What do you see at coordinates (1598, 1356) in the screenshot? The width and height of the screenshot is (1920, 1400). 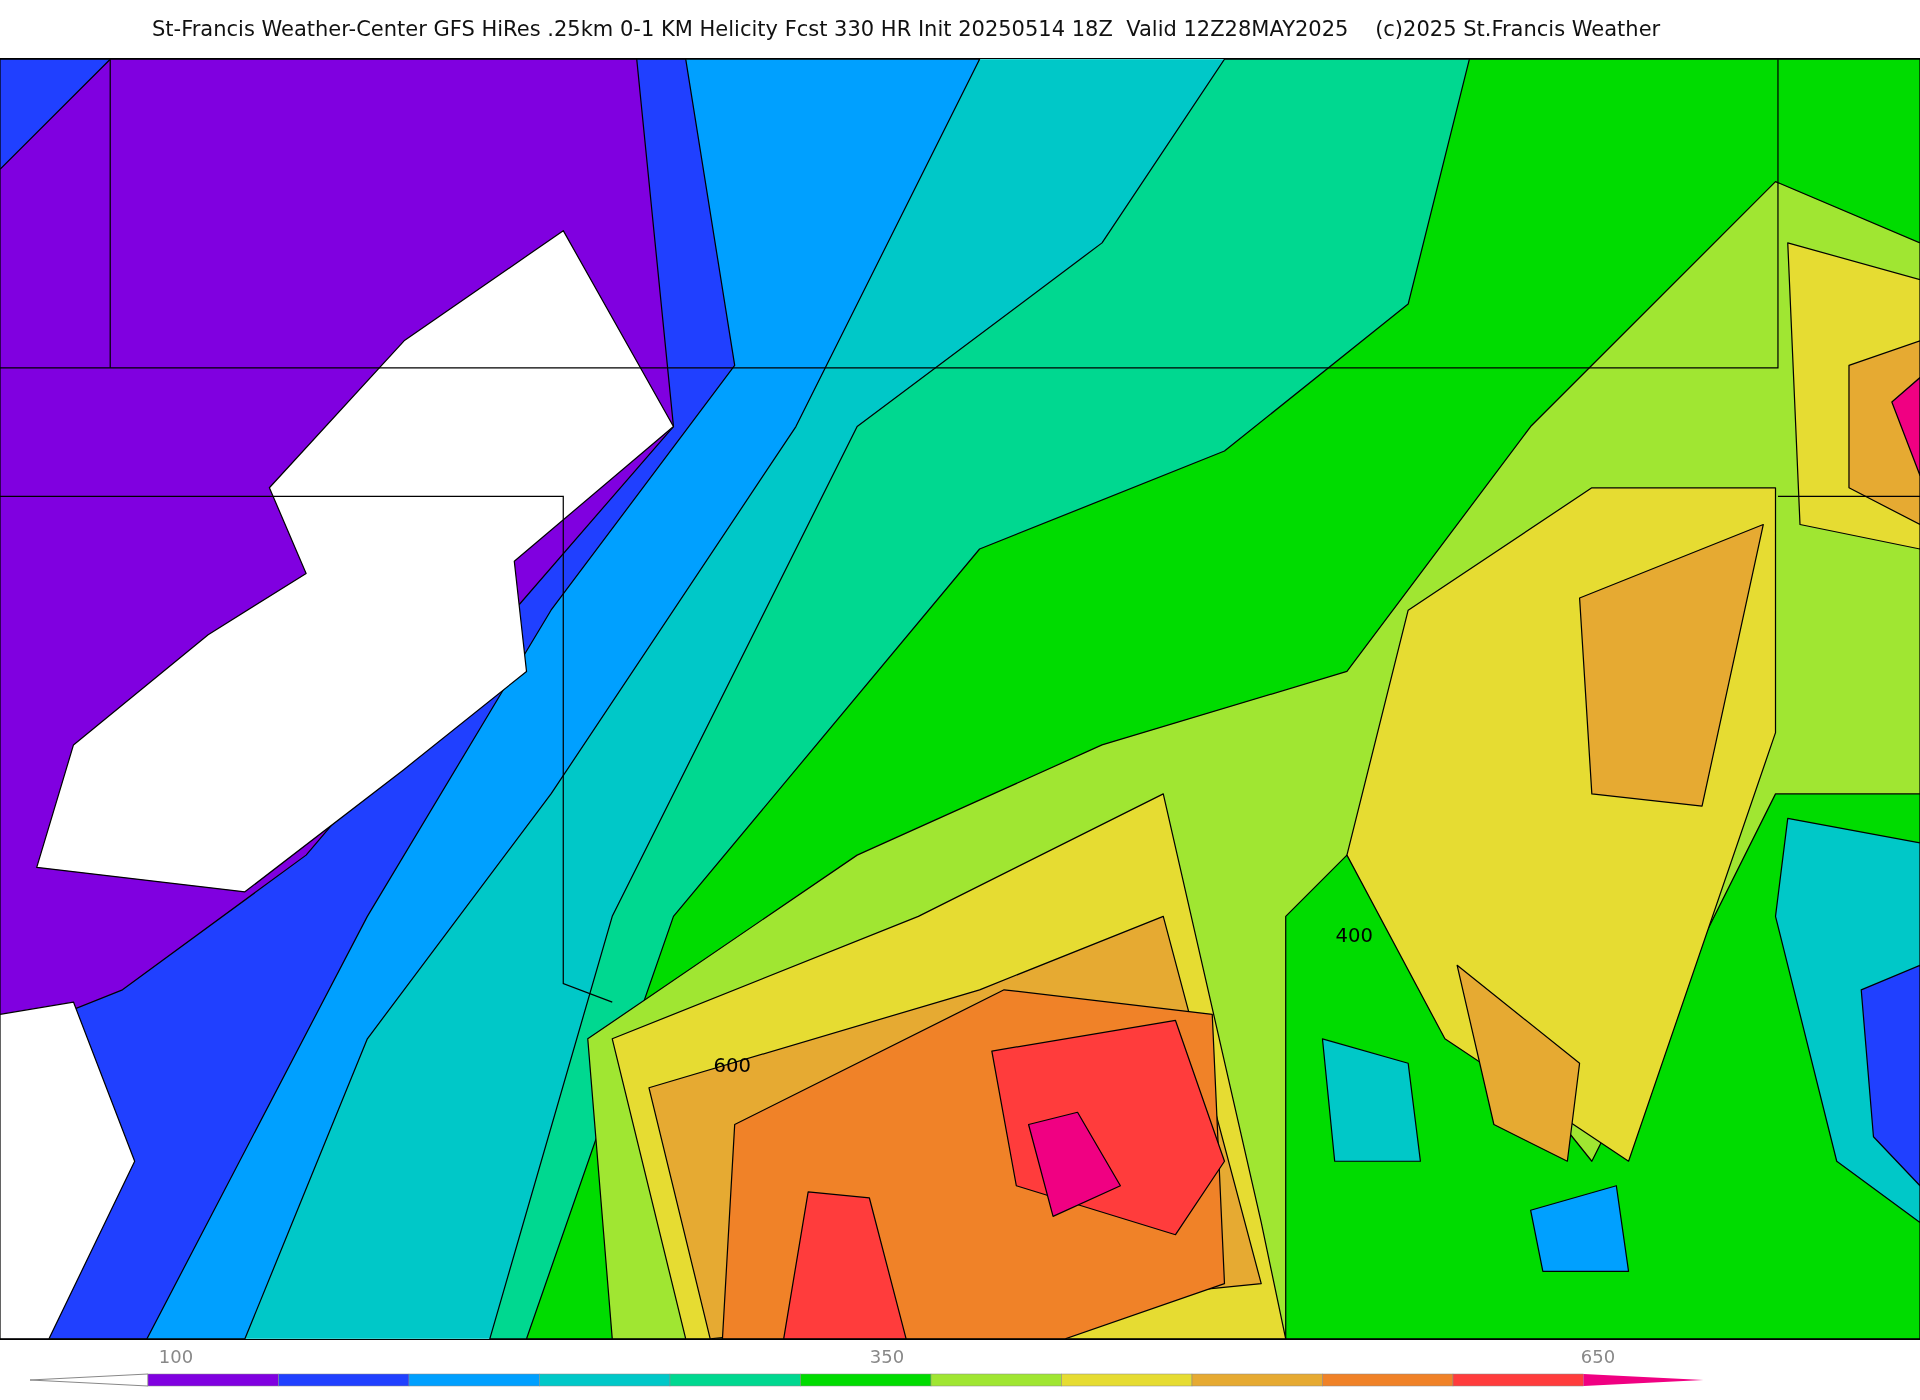 I see `colorbar-label: 650` at bounding box center [1598, 1356].